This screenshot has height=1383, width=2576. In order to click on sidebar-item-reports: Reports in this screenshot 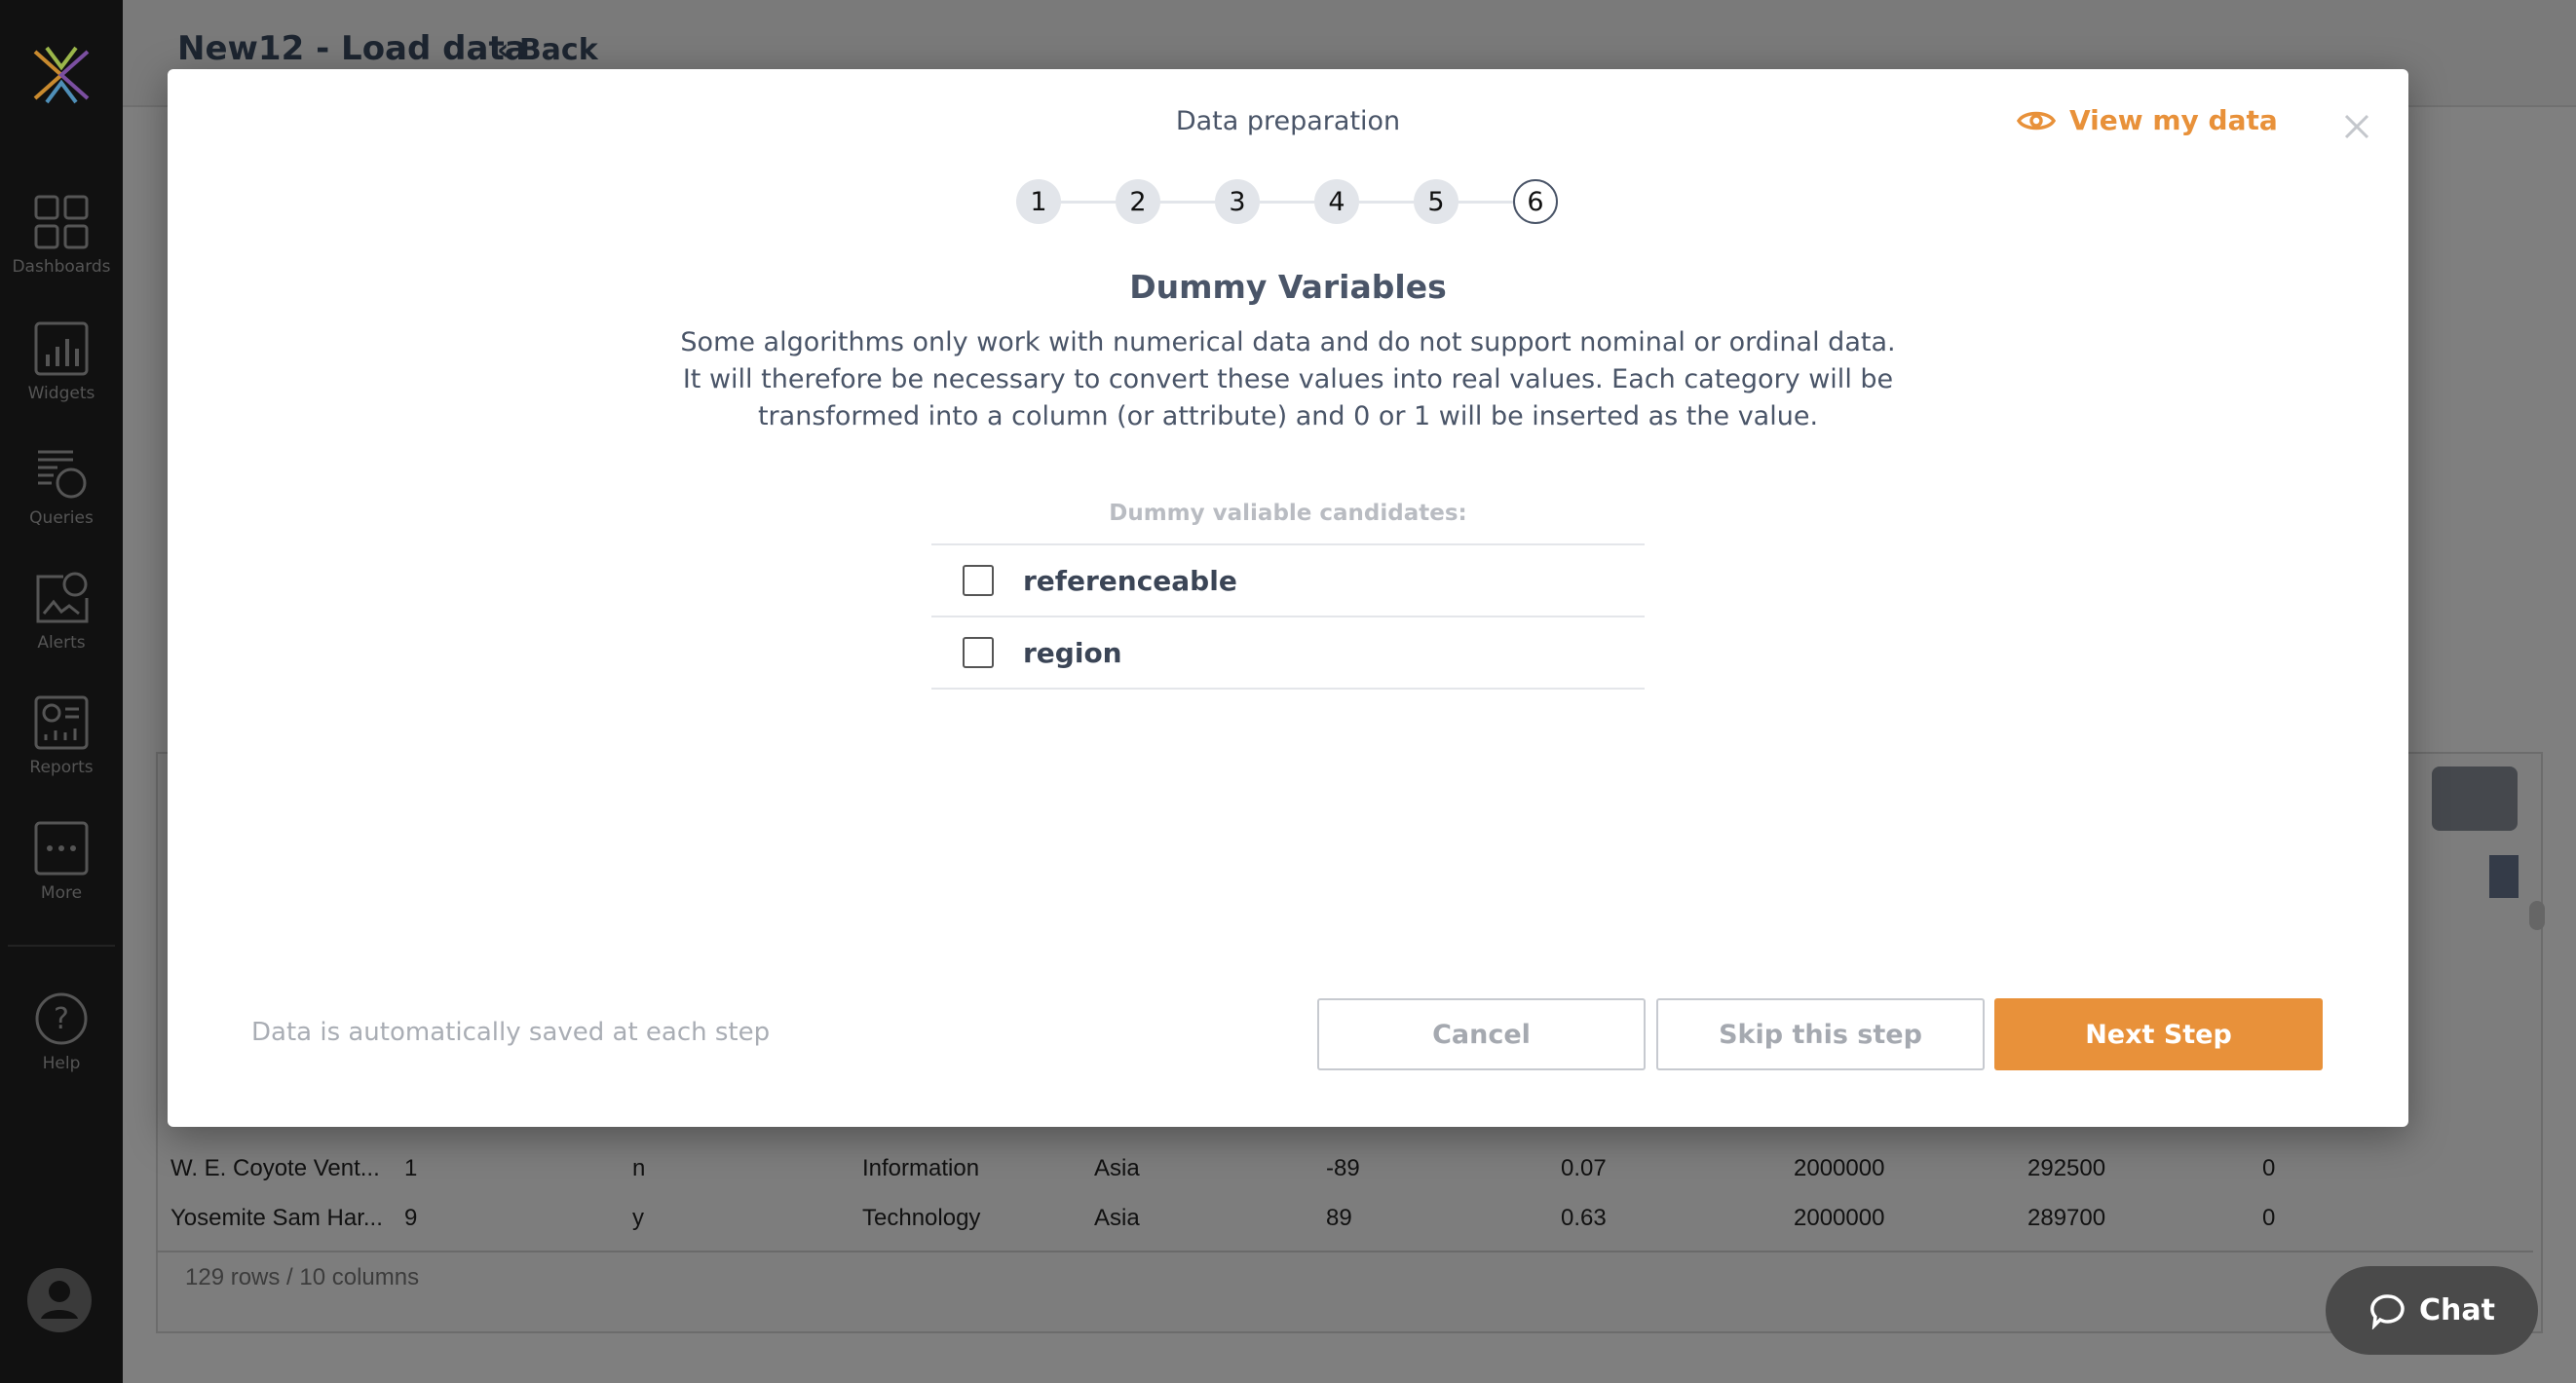, I will do `click(61, 736)`.